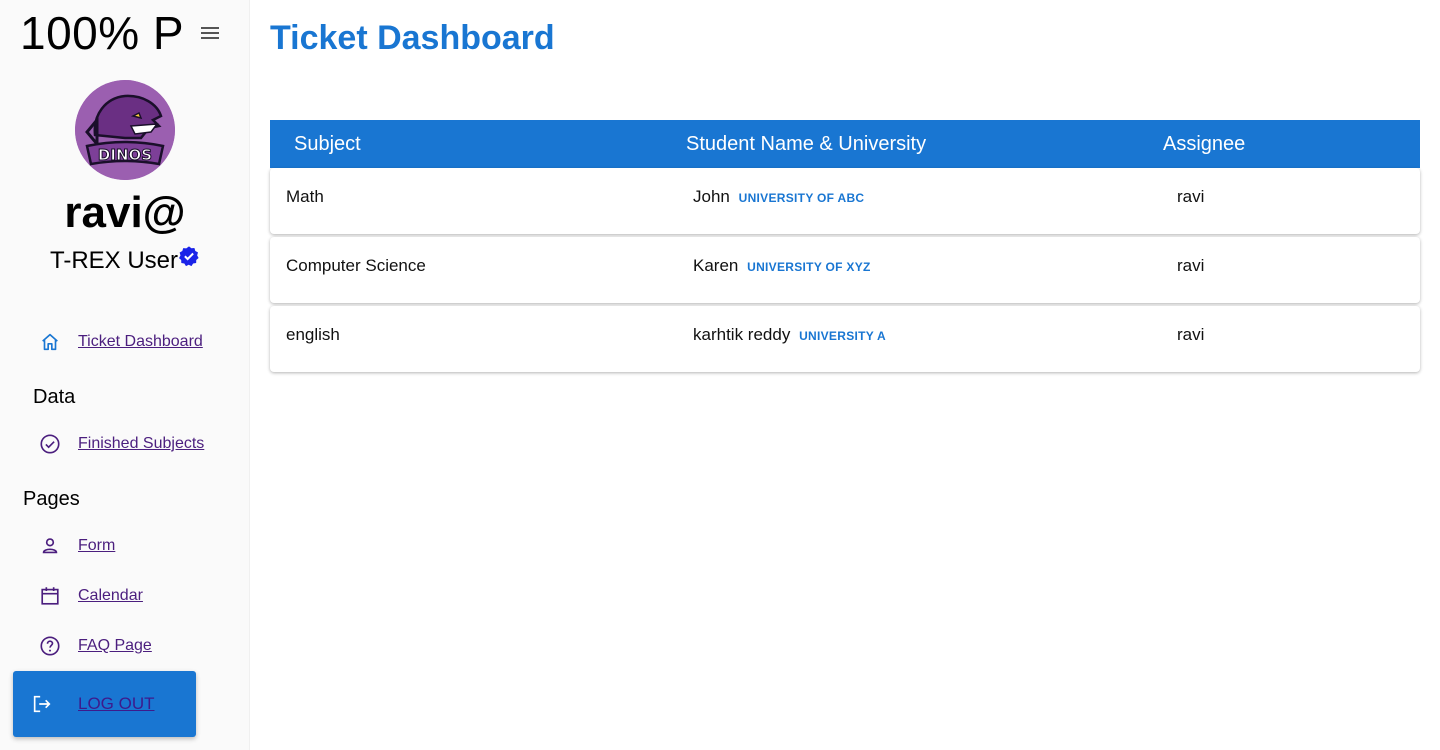 This screenshot has width=1440, height=750. I want to click on logout-button: LOG OUT, so click(104, 704).